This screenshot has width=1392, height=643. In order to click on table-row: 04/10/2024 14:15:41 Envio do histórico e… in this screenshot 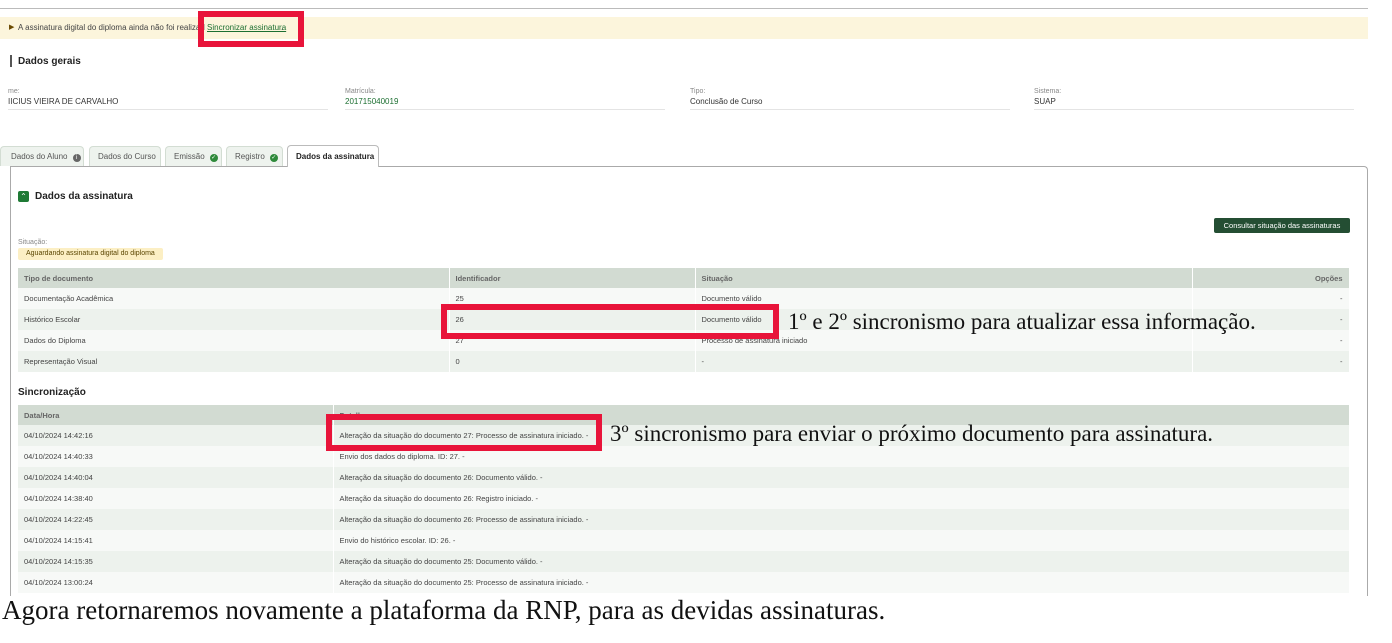, I will do `click(684, 540)`.